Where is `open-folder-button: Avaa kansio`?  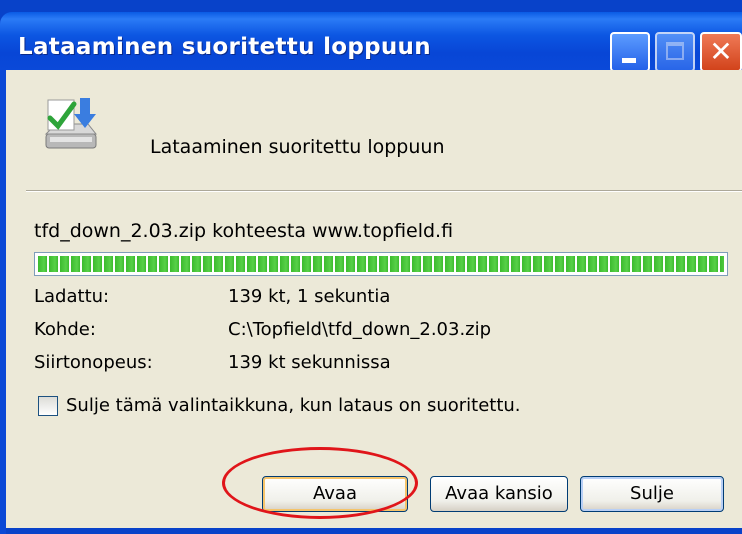 open-folder-button: Avaa kansio is located at coordinates (499, 494).